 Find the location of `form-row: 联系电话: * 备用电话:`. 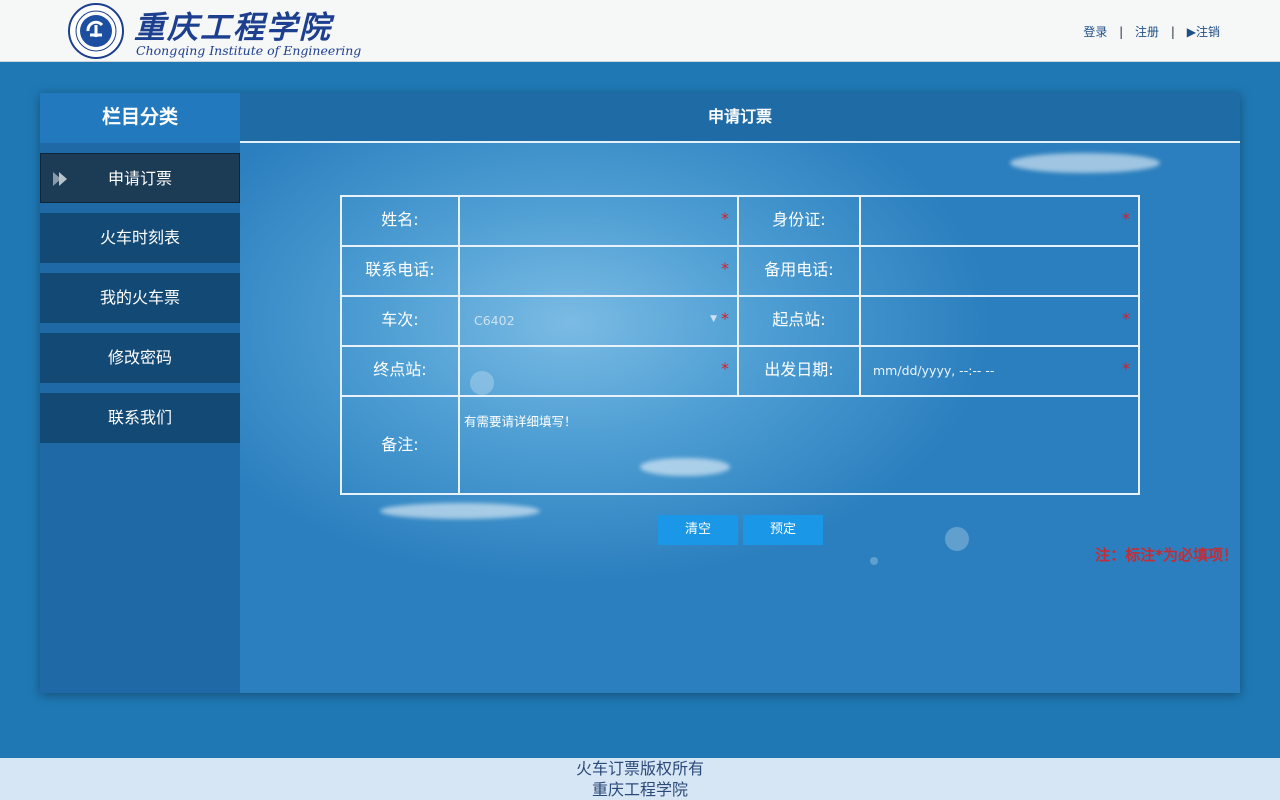

form-row: 联系电话: * 备用电话: is located at coordinates (740, 272).